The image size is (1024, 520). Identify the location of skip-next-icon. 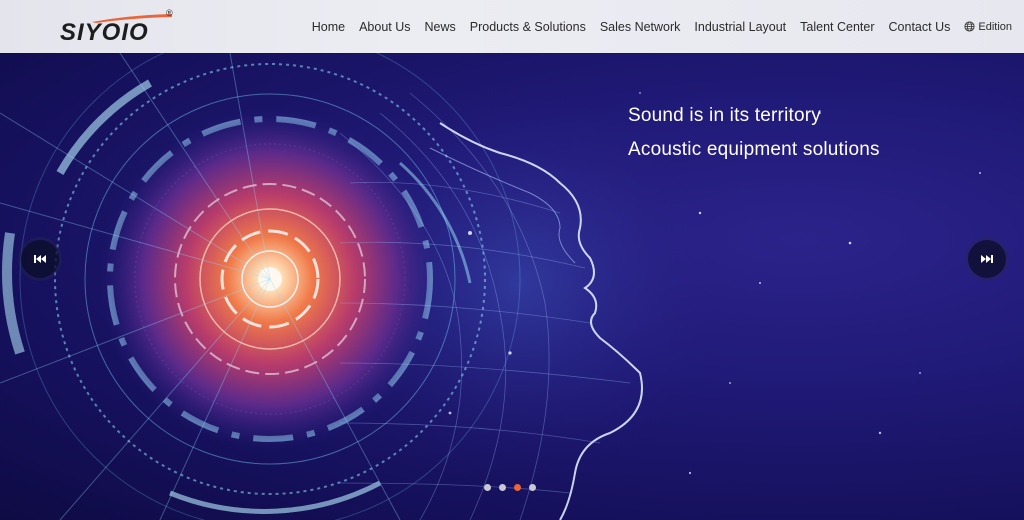
(987, 259).